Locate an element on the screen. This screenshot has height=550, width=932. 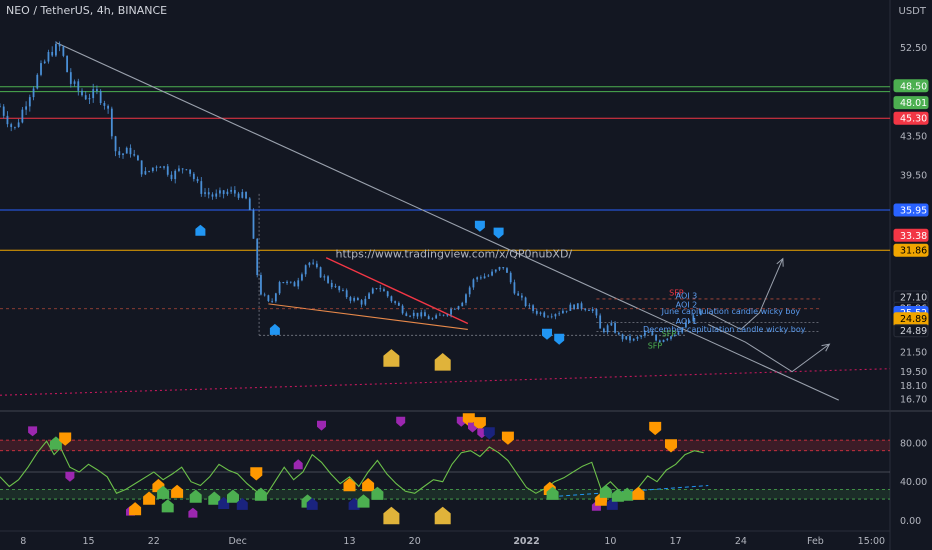
annotation-7: SFP is located at coordinates (669, 333).